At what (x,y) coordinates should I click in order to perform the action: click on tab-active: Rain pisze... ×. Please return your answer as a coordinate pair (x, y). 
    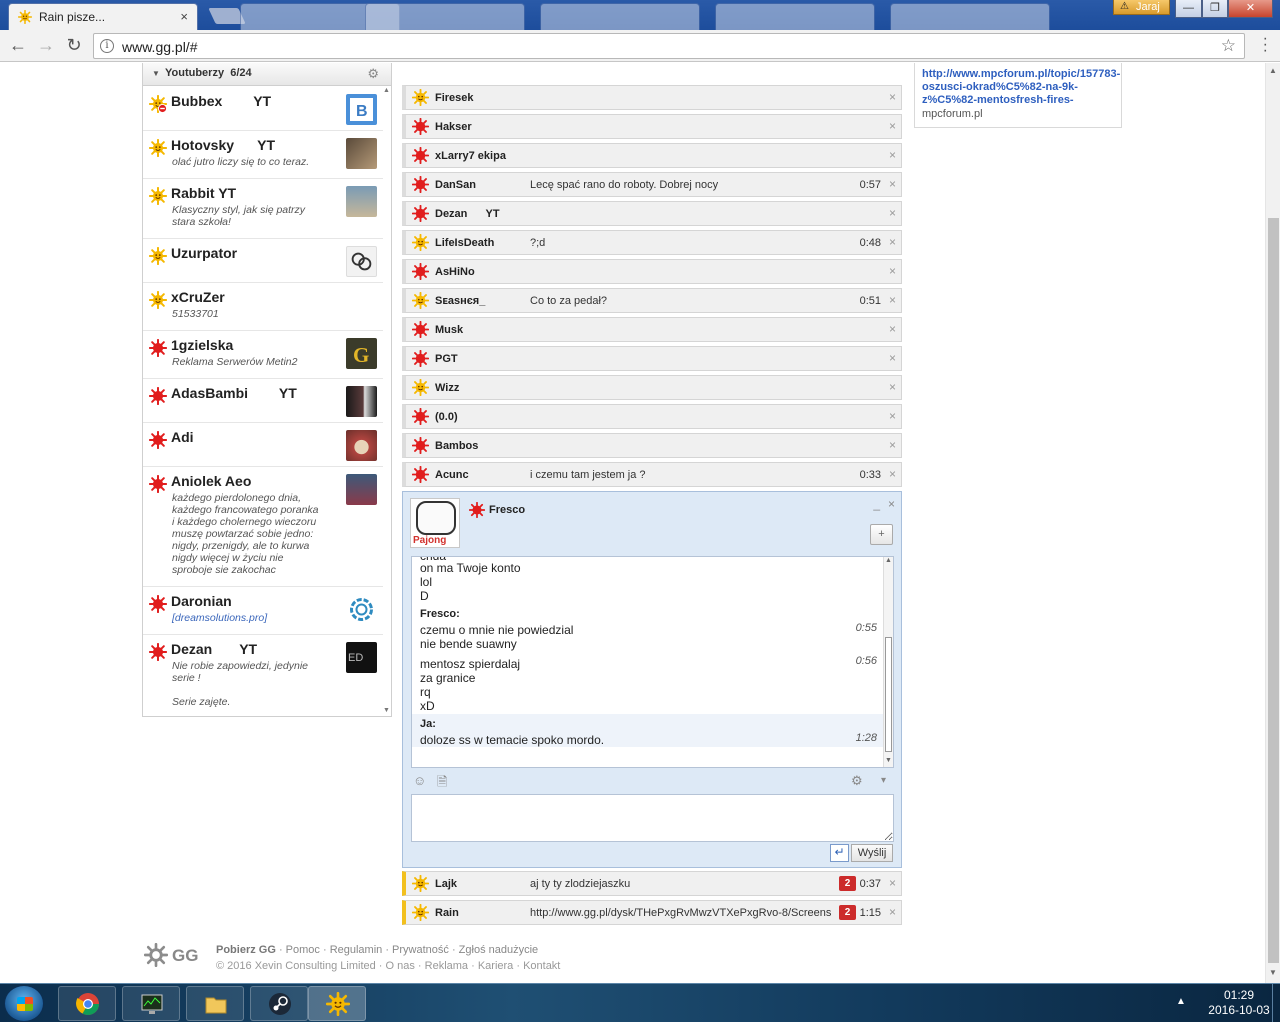
    Looking at the image, I should click on (103, 16).